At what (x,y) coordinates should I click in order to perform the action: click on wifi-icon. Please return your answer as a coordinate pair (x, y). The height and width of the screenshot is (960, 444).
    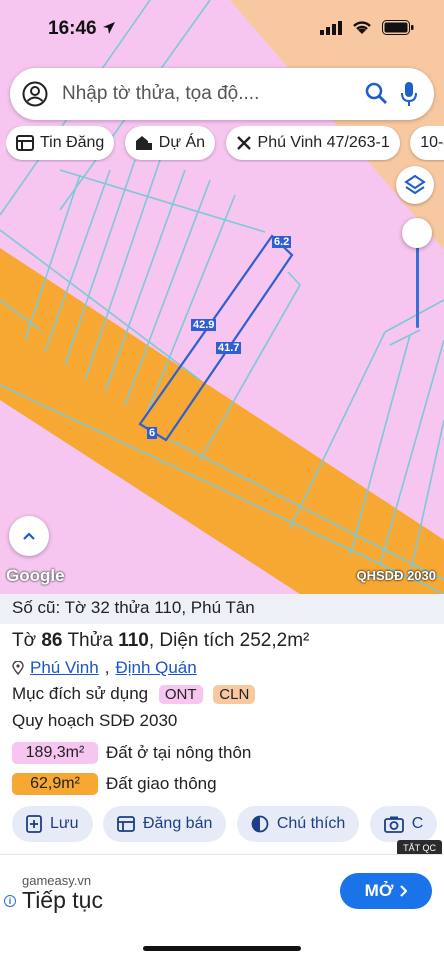
    Looking at the image, I should click on (362, 27).